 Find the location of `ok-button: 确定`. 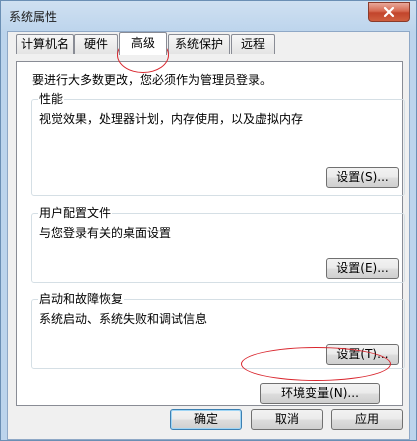

ok-button: 确定 is located at coordinates (206, 419).